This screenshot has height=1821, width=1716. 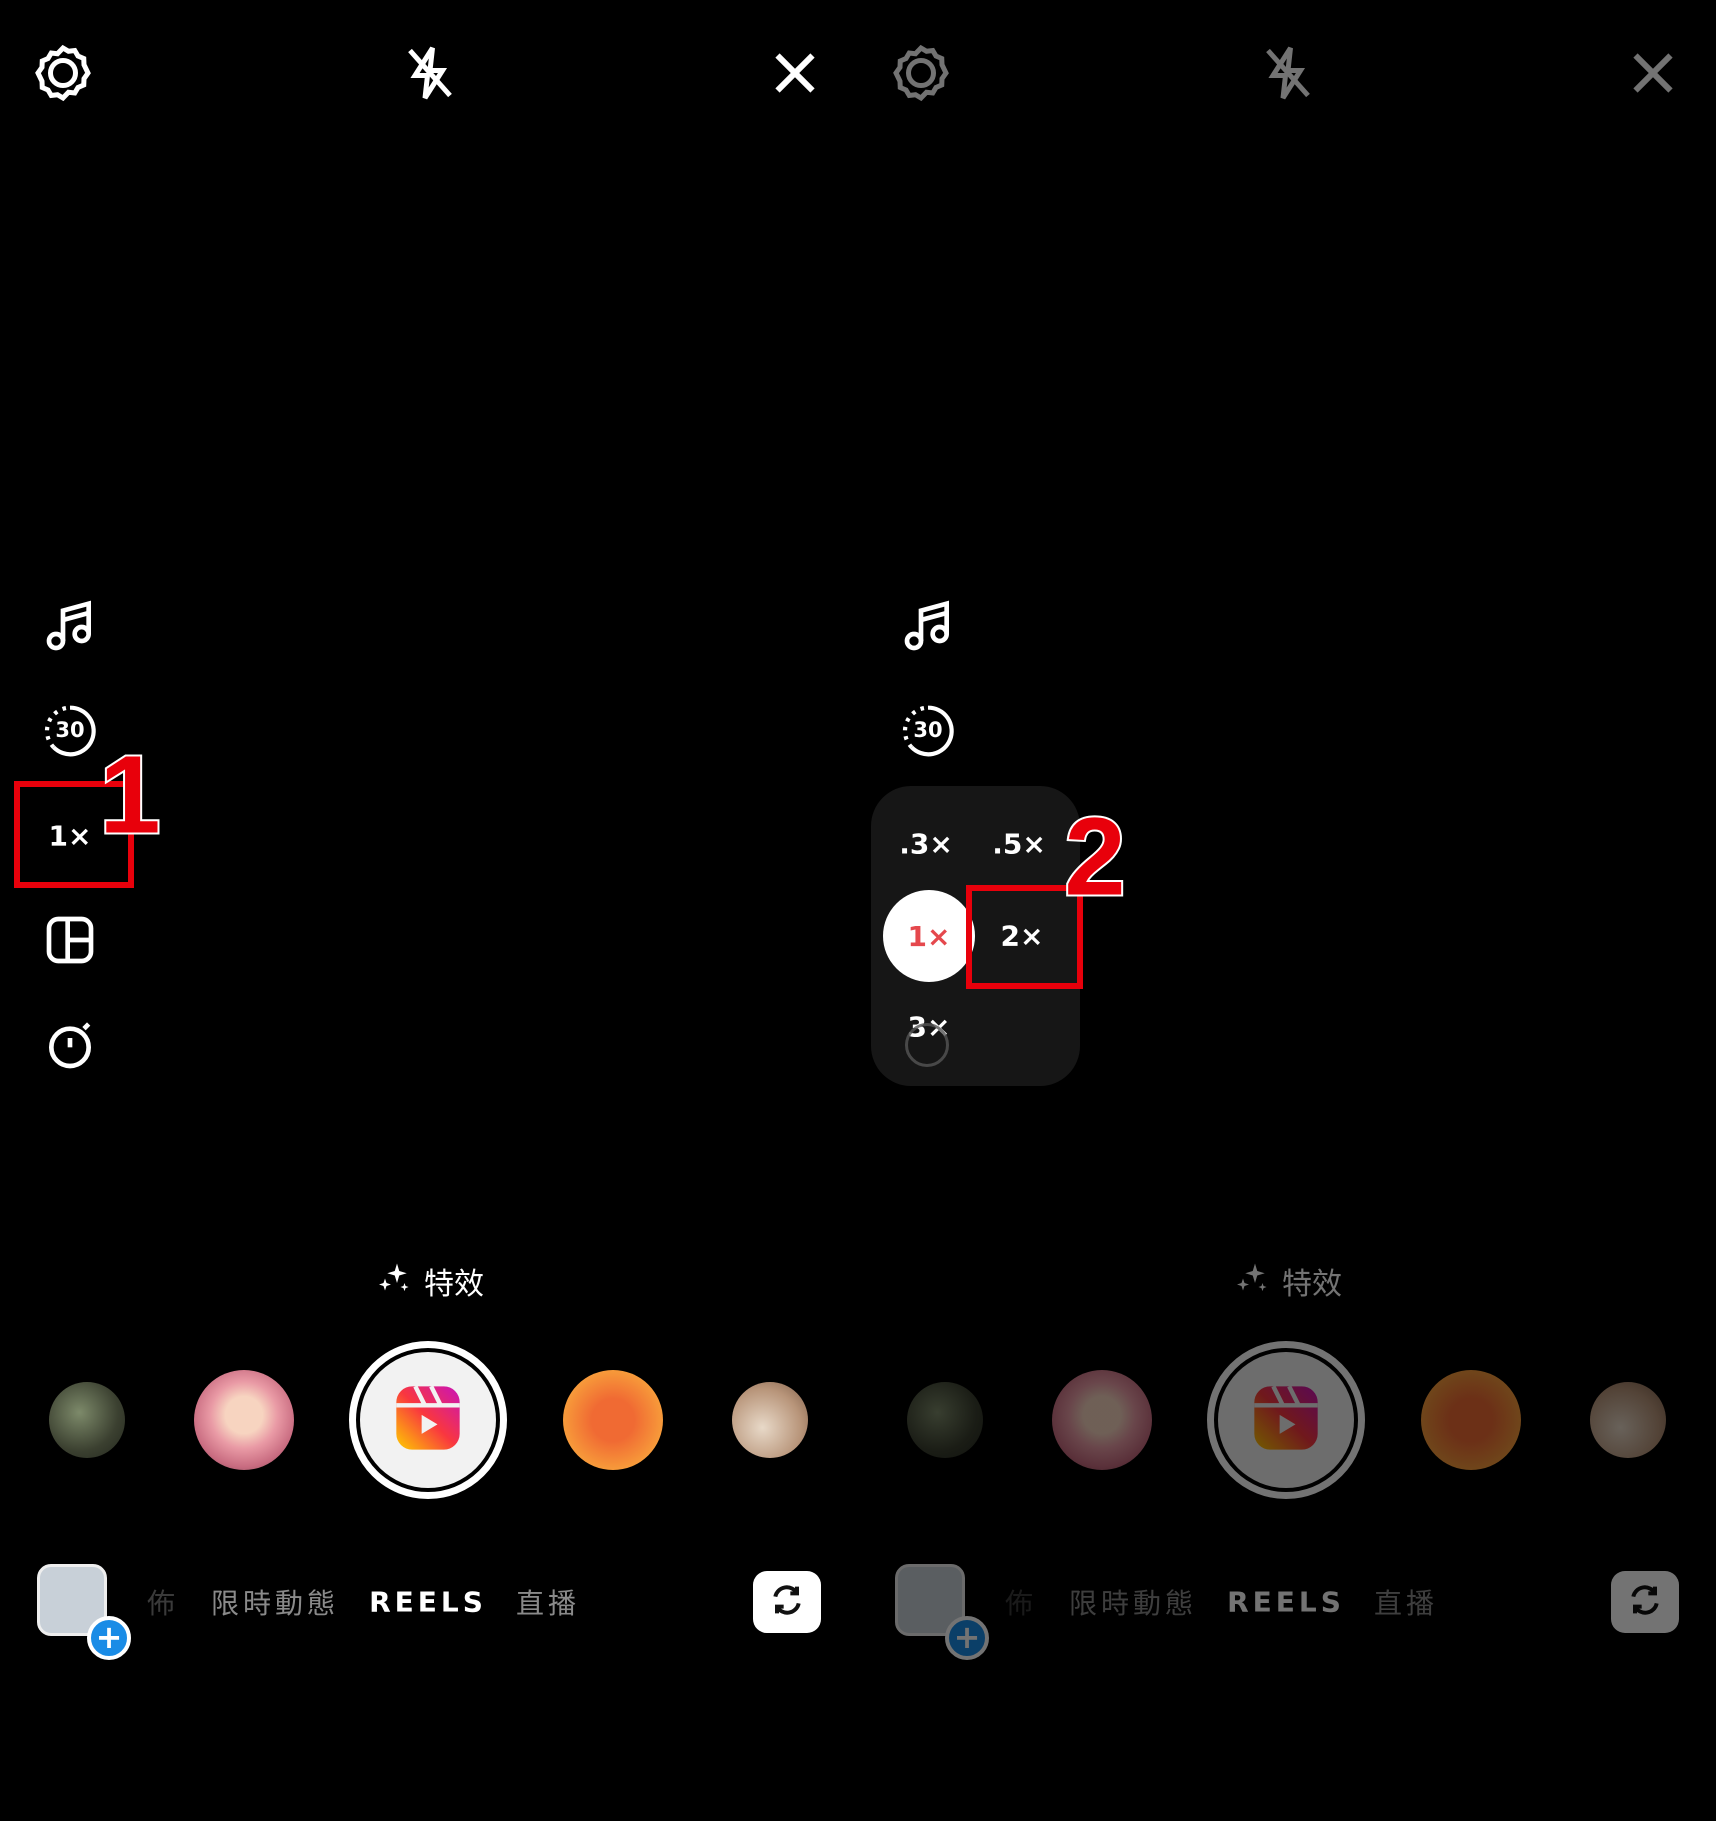 What do you see at coordinates (1019, 844) in the screenshot?
I see `zoom-option: .5×` at bounding box center [1019, 844].